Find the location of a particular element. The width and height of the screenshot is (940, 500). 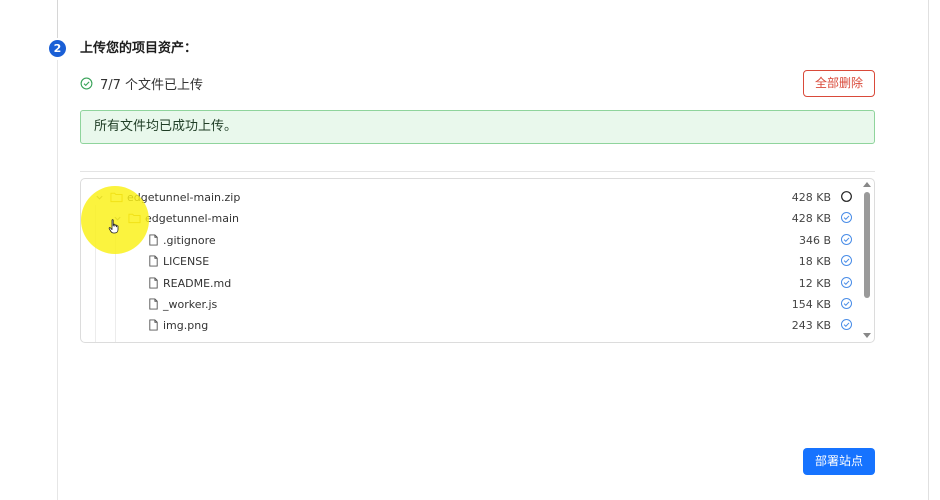

deploy-site-button: 部署站点 is located at coordinates (839, 461).